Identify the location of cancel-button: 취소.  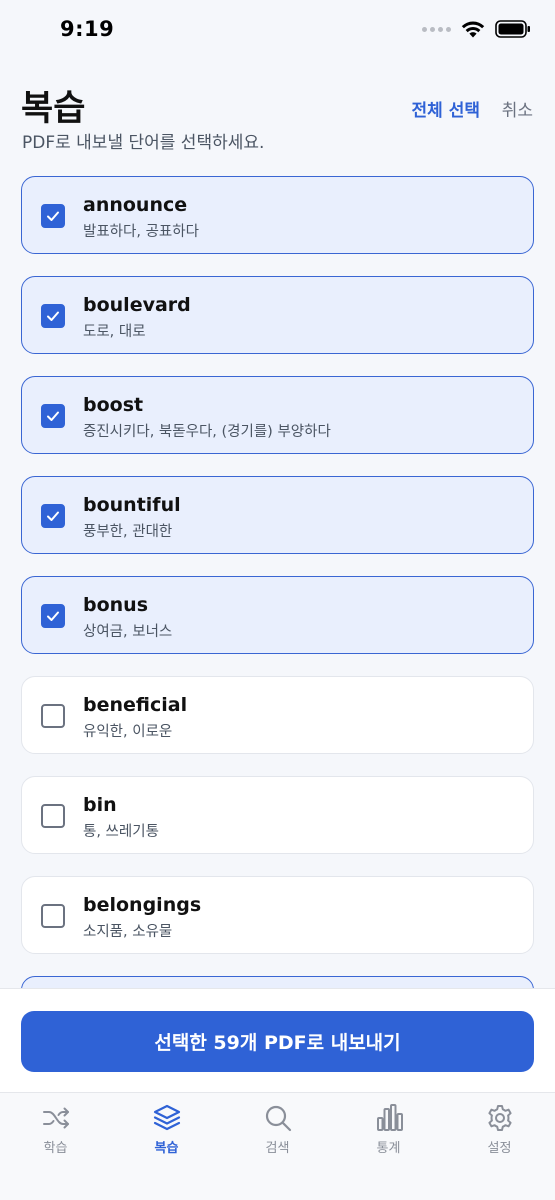
(517, 108).